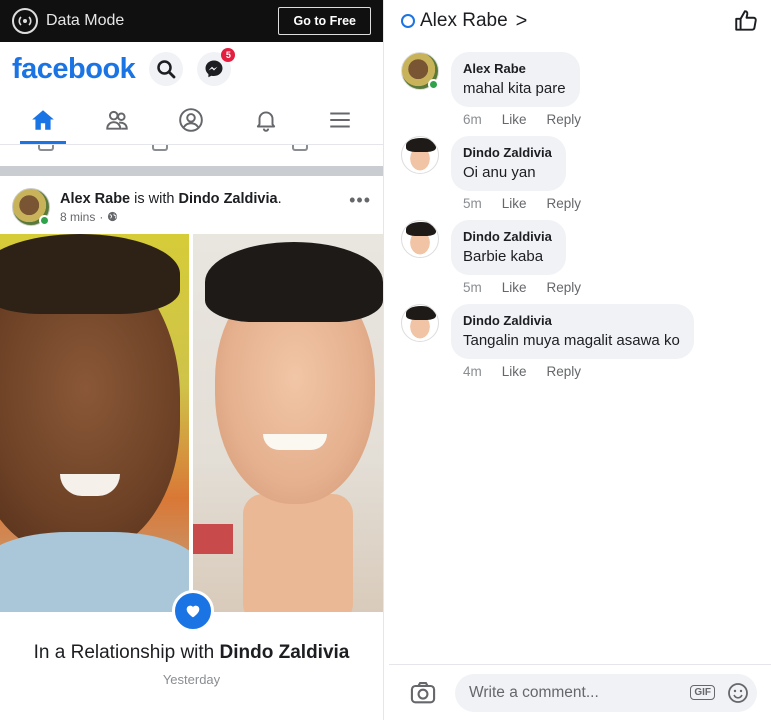 The height and width of the screenshot is (720, 771). I want to click on post-time-line: 8 mins ·, so click(204, 217).